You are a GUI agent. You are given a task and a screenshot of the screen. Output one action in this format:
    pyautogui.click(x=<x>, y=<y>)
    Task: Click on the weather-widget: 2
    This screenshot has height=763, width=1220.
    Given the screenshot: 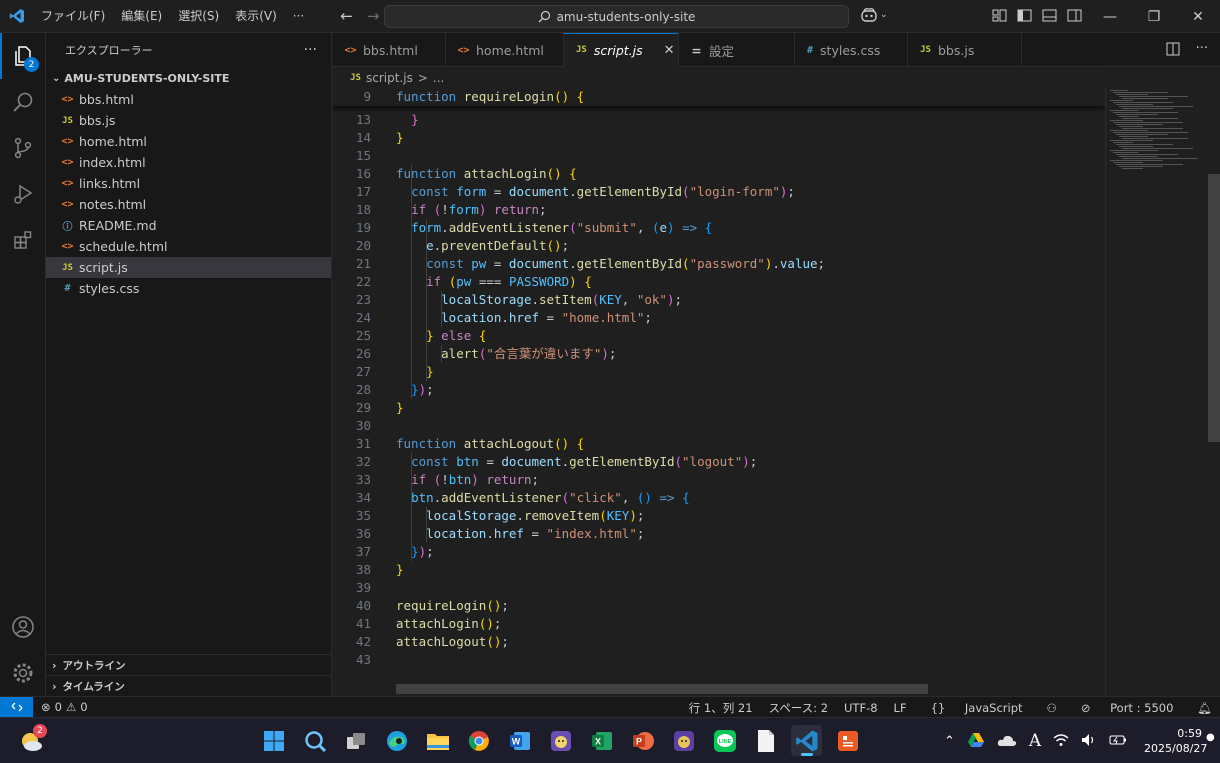 What is the action you would take?
    pyautogui.click(x=32, y=739)
    